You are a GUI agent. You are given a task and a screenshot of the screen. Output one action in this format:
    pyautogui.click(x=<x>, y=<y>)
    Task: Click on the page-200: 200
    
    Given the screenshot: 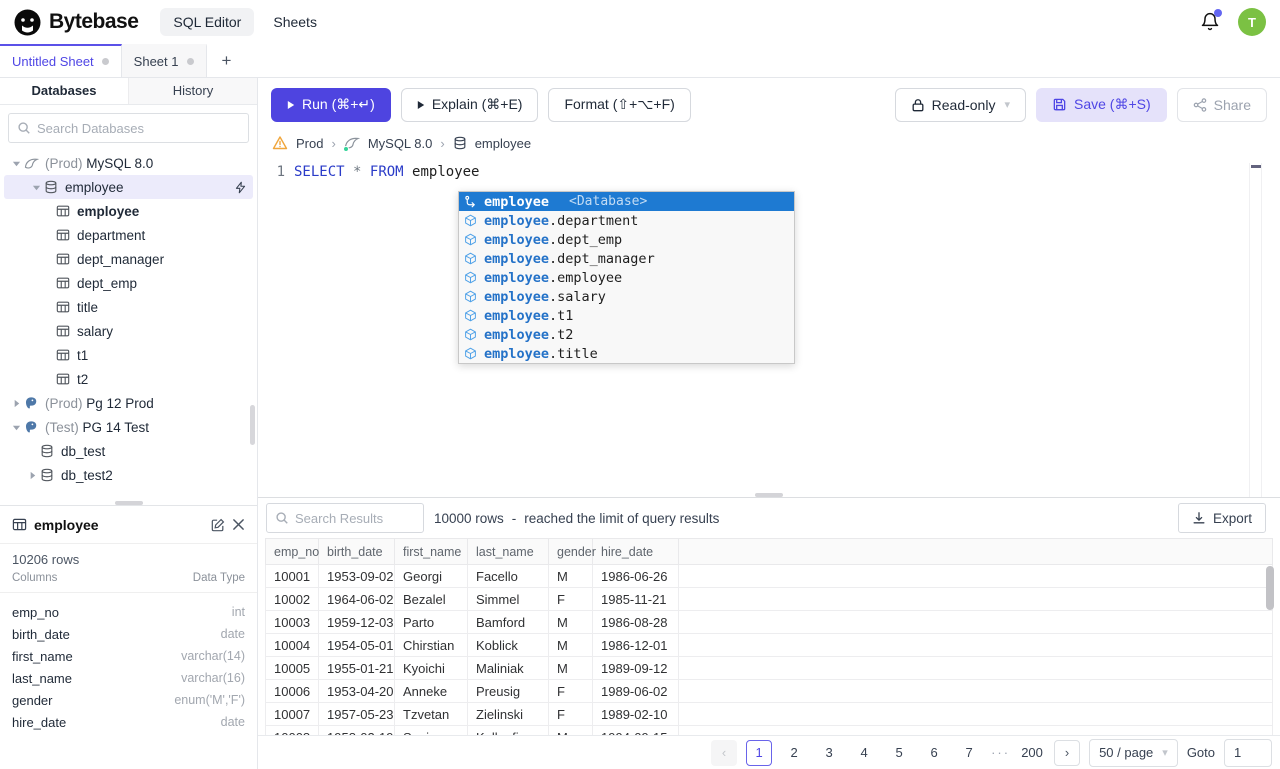 What is the action you would take?
    pyautogui.click(x=1032, y=753)
    